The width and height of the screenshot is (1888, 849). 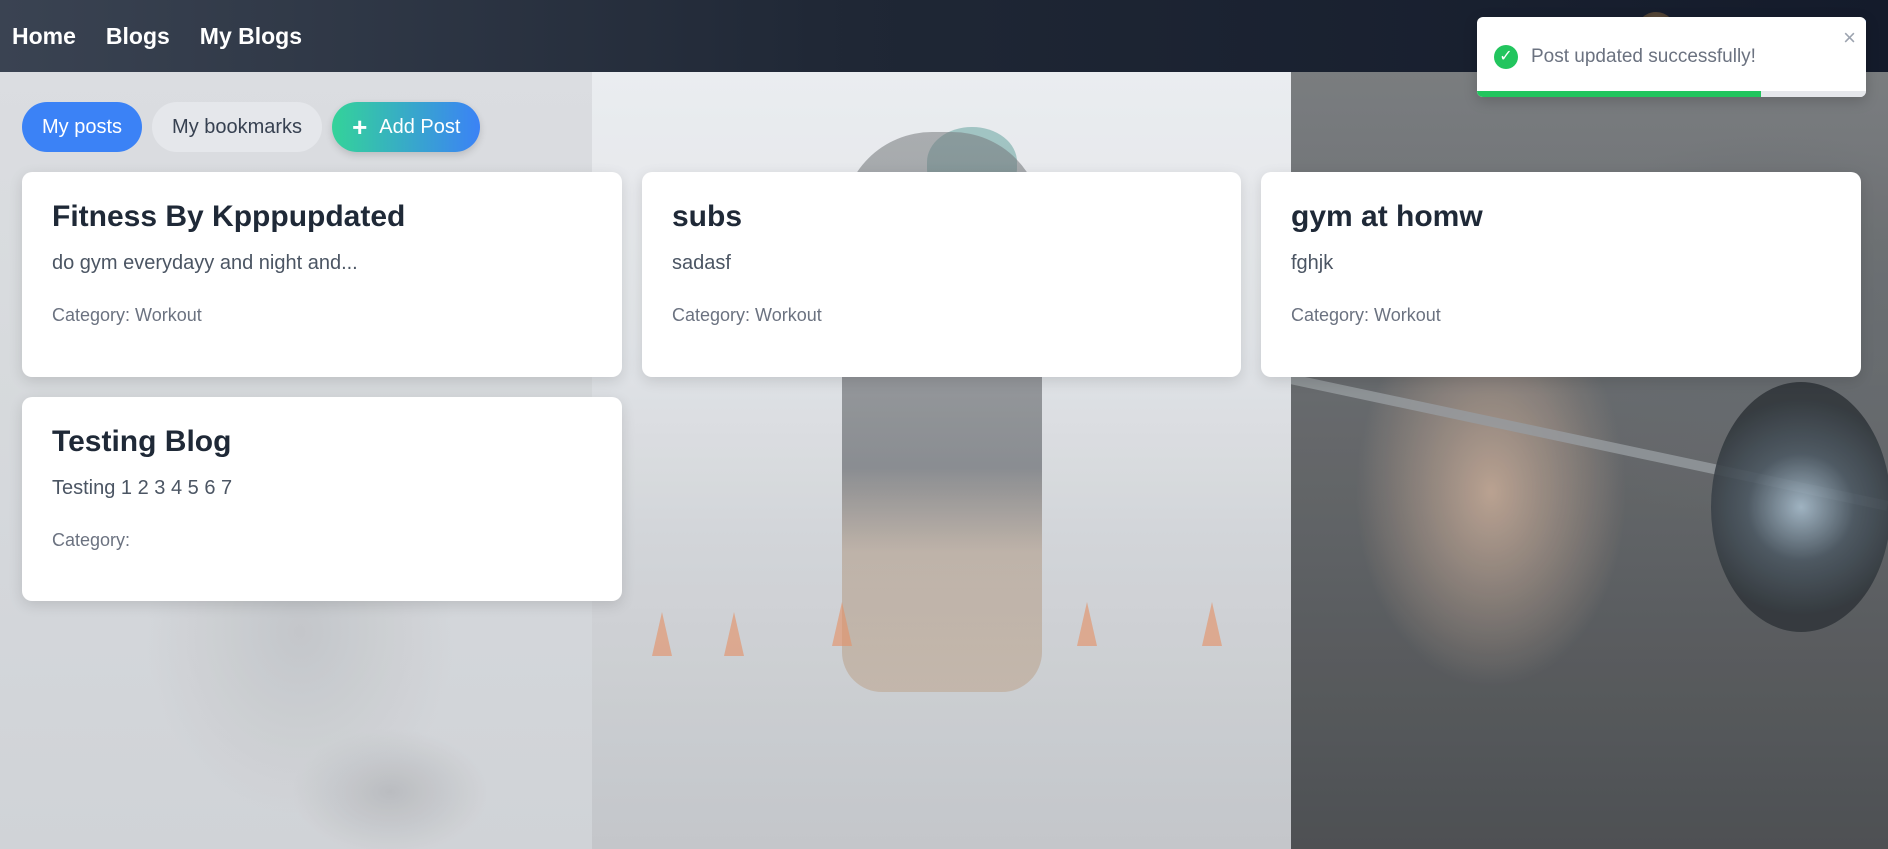 What do you see at coordinates (237, 127) in the screenshot?
I see `my-bookmarks-button: My bookmarks` at bounding box center [237, 127].